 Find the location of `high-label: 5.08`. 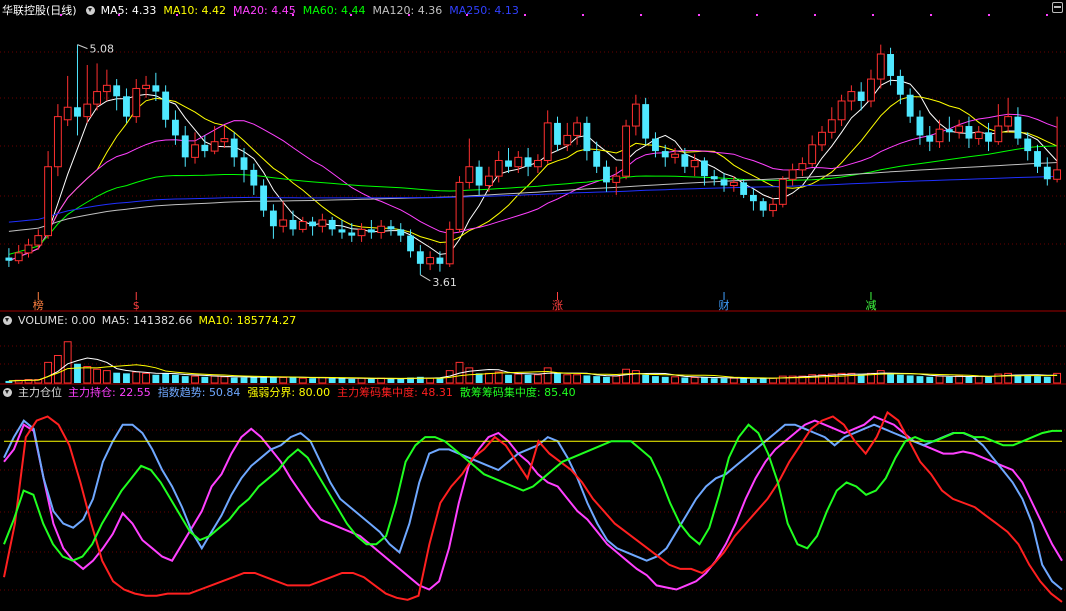

high-label: 5.08 is located at coordinates (101, 49).